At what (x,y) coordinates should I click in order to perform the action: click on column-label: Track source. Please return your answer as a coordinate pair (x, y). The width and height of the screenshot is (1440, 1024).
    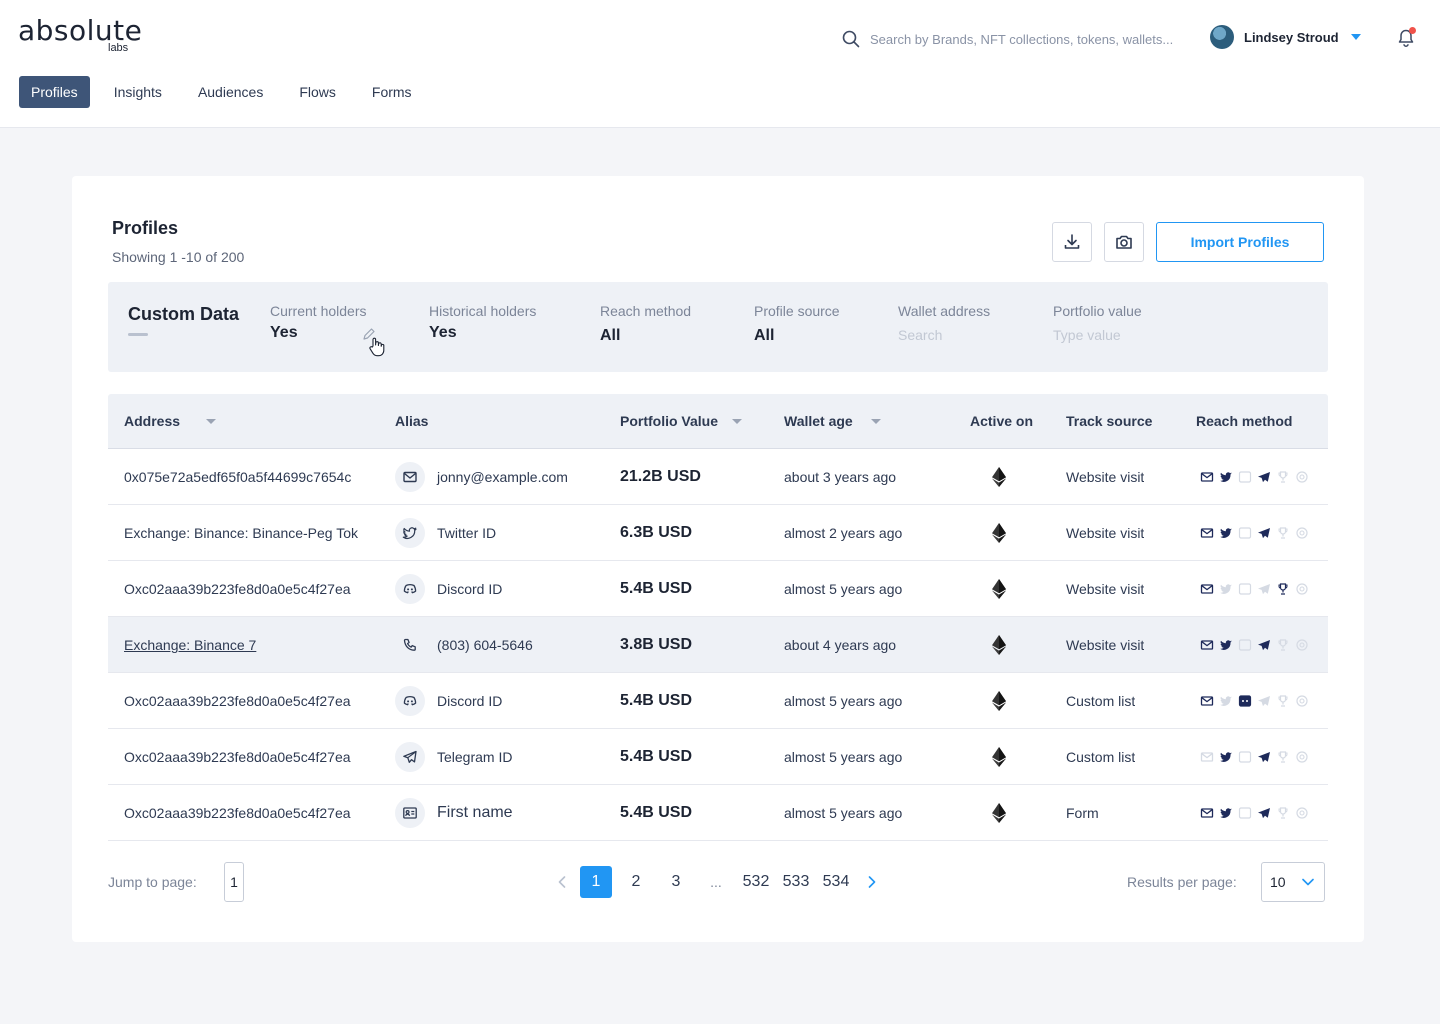
    Looking at the image, I should click on (1109, 421).